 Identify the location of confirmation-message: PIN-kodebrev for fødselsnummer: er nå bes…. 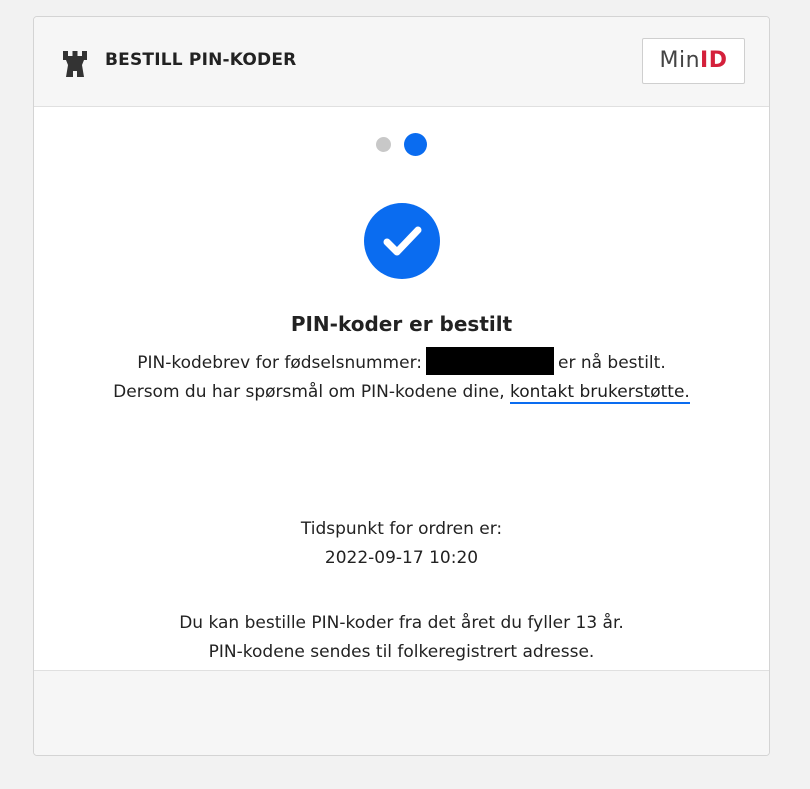
(401, 377).